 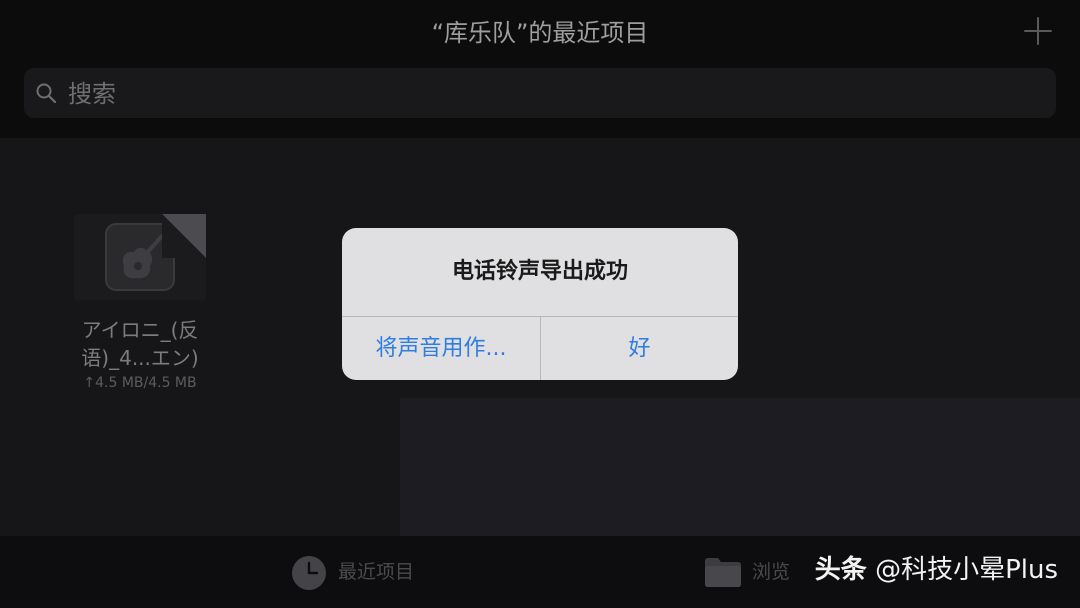 What do you see at coordinates (140, 383) in the screenshot?
I see `project-size: ↑4.5 MB/4.5 MB` at bounding box center [140, 383].